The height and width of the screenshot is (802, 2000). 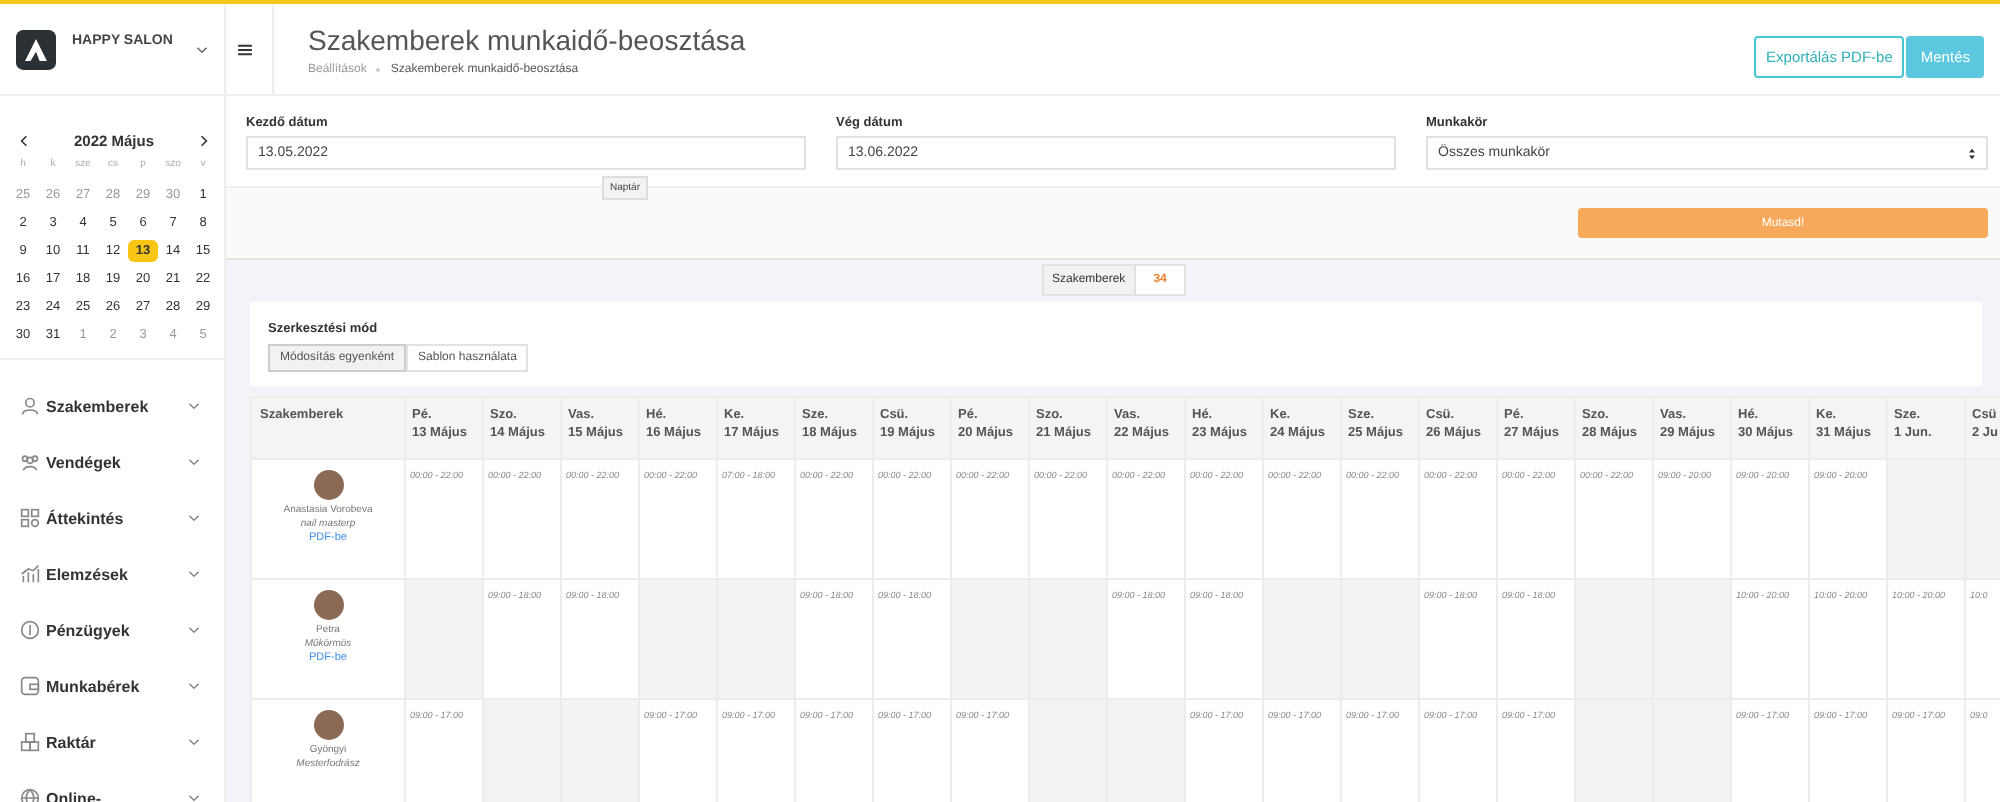 I want to click on sidebar-item: Raktár, so click(x=110, y=742).